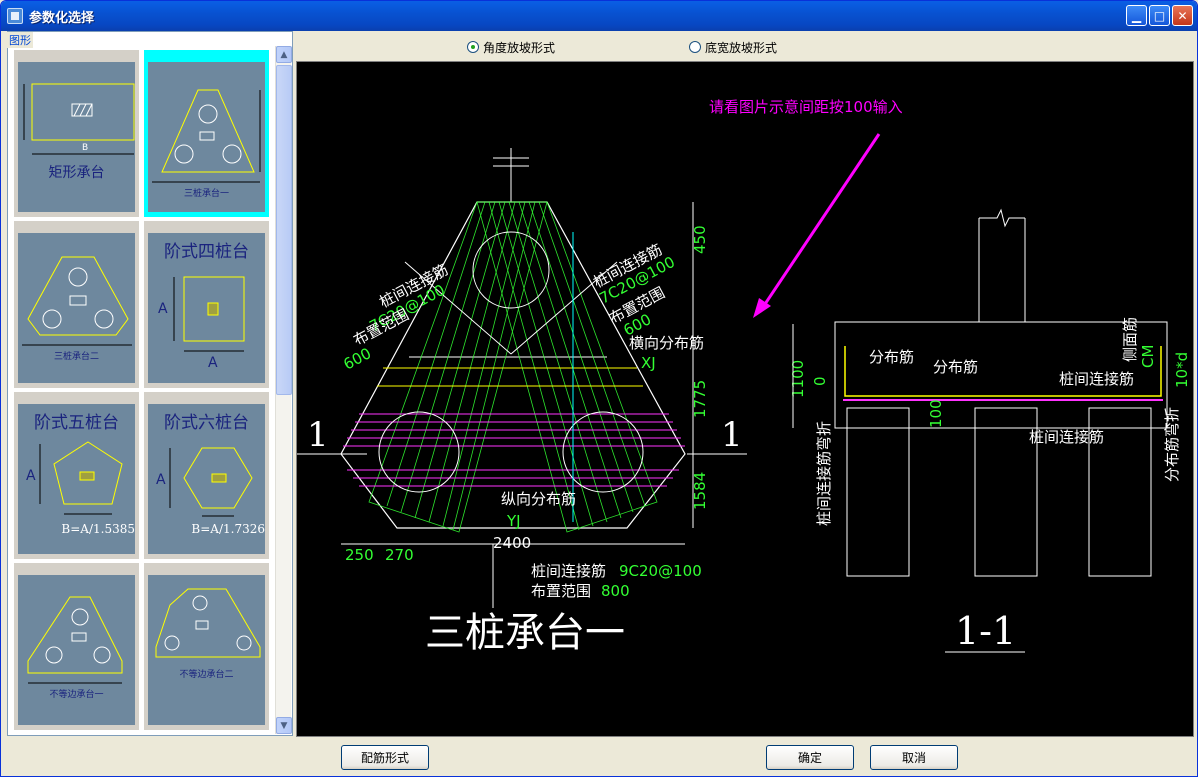 Image resolution: width=1198 pixels, height=777 pixels. What do you see at coordinates (1148, 356) in the screenshot?
I see `sec-cm-label: CM` at bounding box center [1148, 356].